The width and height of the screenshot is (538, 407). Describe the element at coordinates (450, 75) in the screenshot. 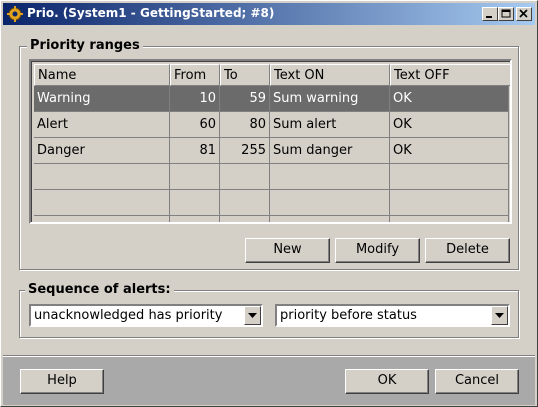

I see `column-header-text-off: Text OFF` at that location.